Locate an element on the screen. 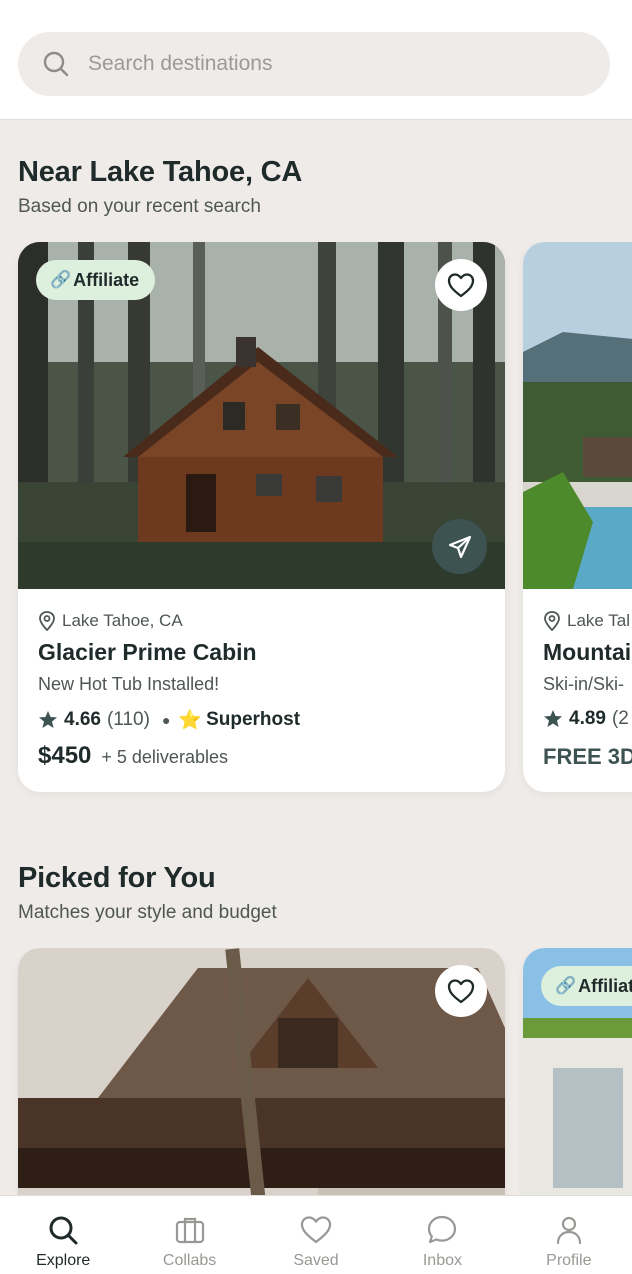 The image size is (632, 1274). listing-tagline: Ski-in/Ski- is located at coordinates (584, 684).